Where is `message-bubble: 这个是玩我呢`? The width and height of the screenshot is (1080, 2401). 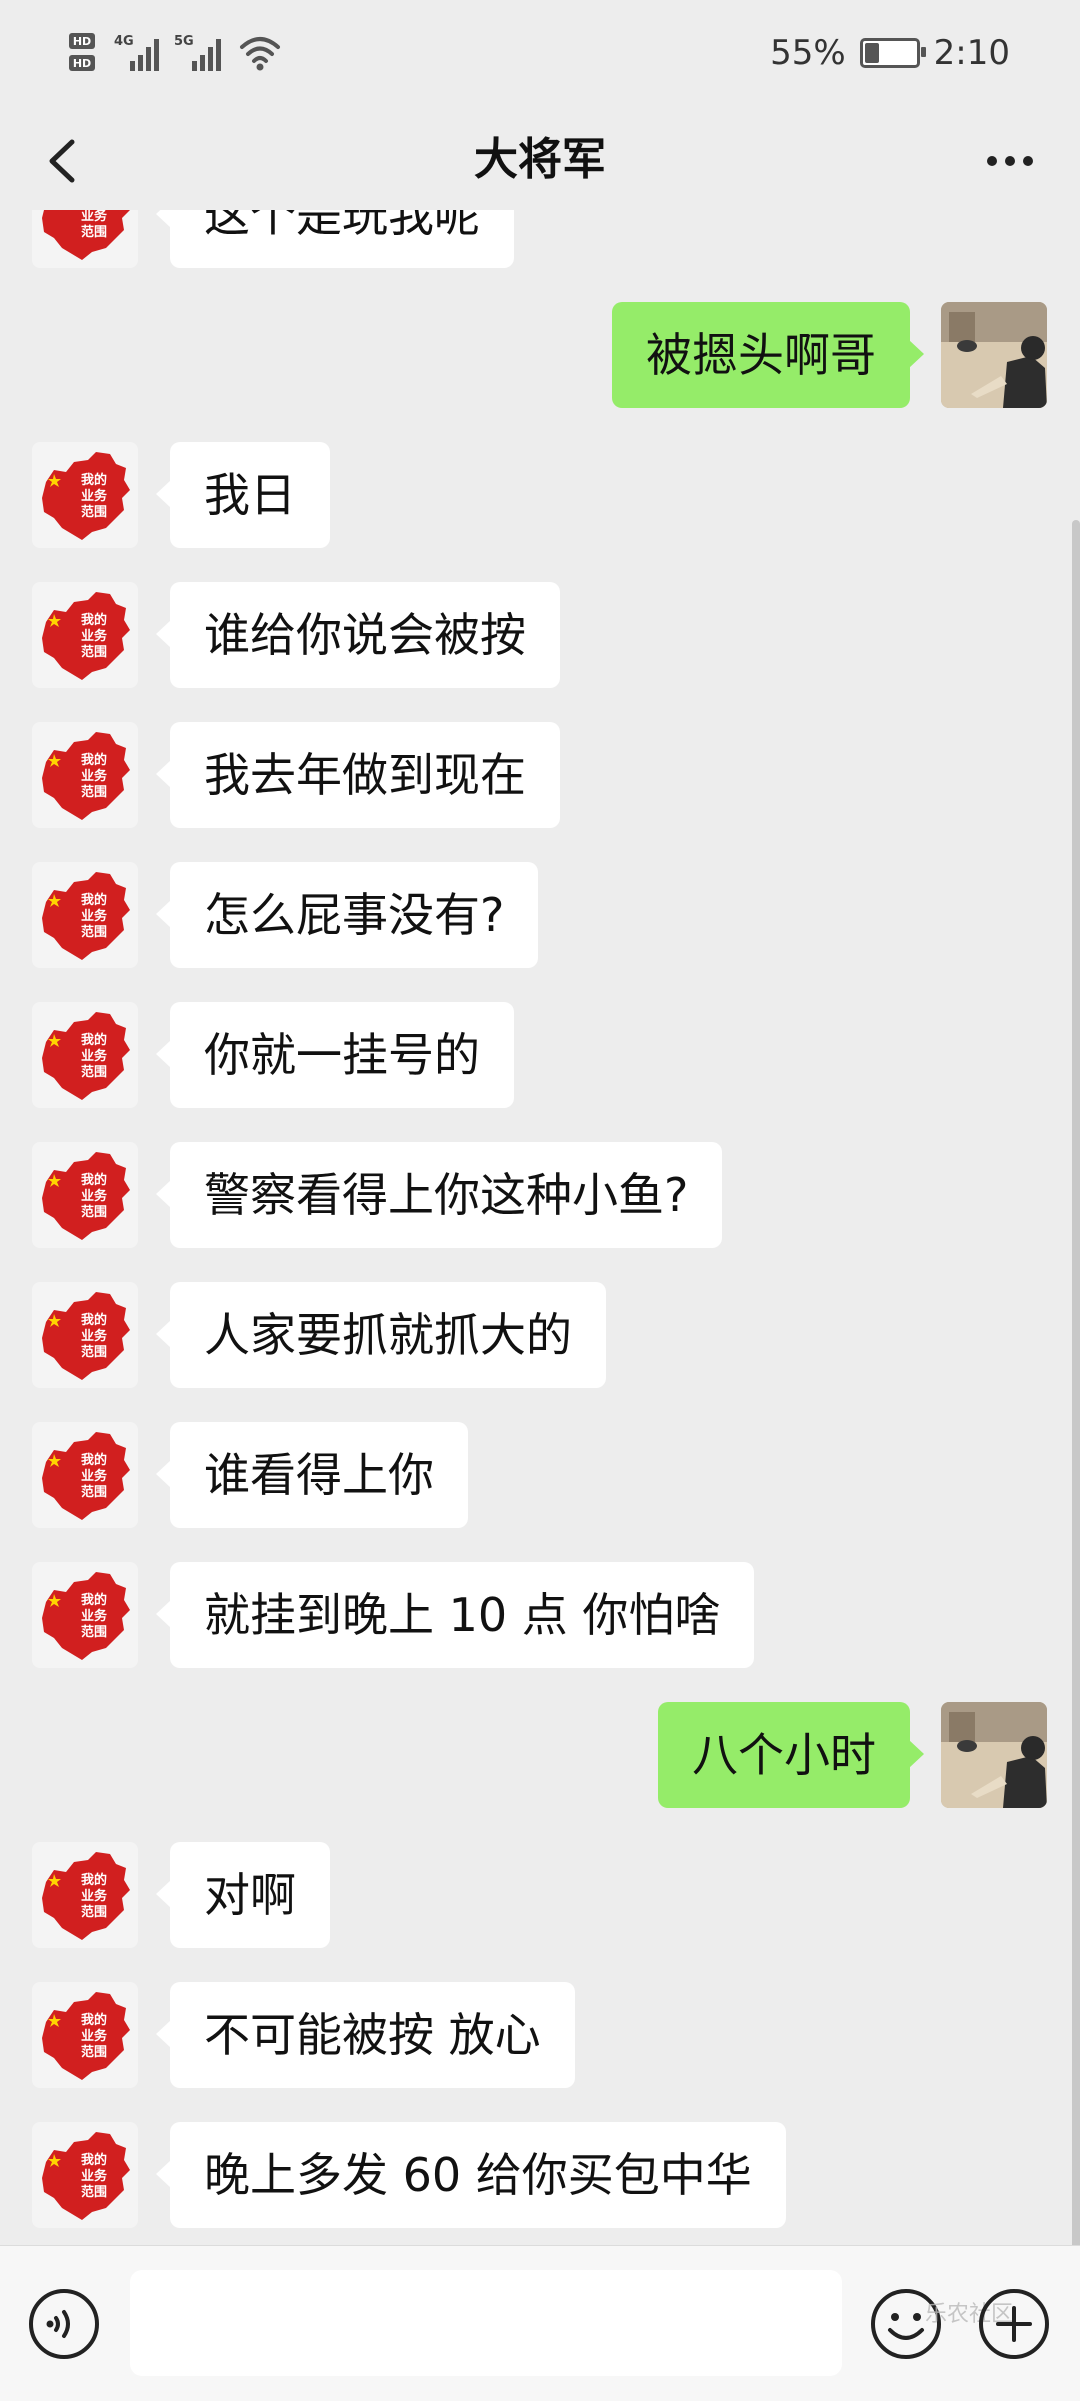 message-bubble: 这个是玩我呢 is located at coordinates (335, 239).